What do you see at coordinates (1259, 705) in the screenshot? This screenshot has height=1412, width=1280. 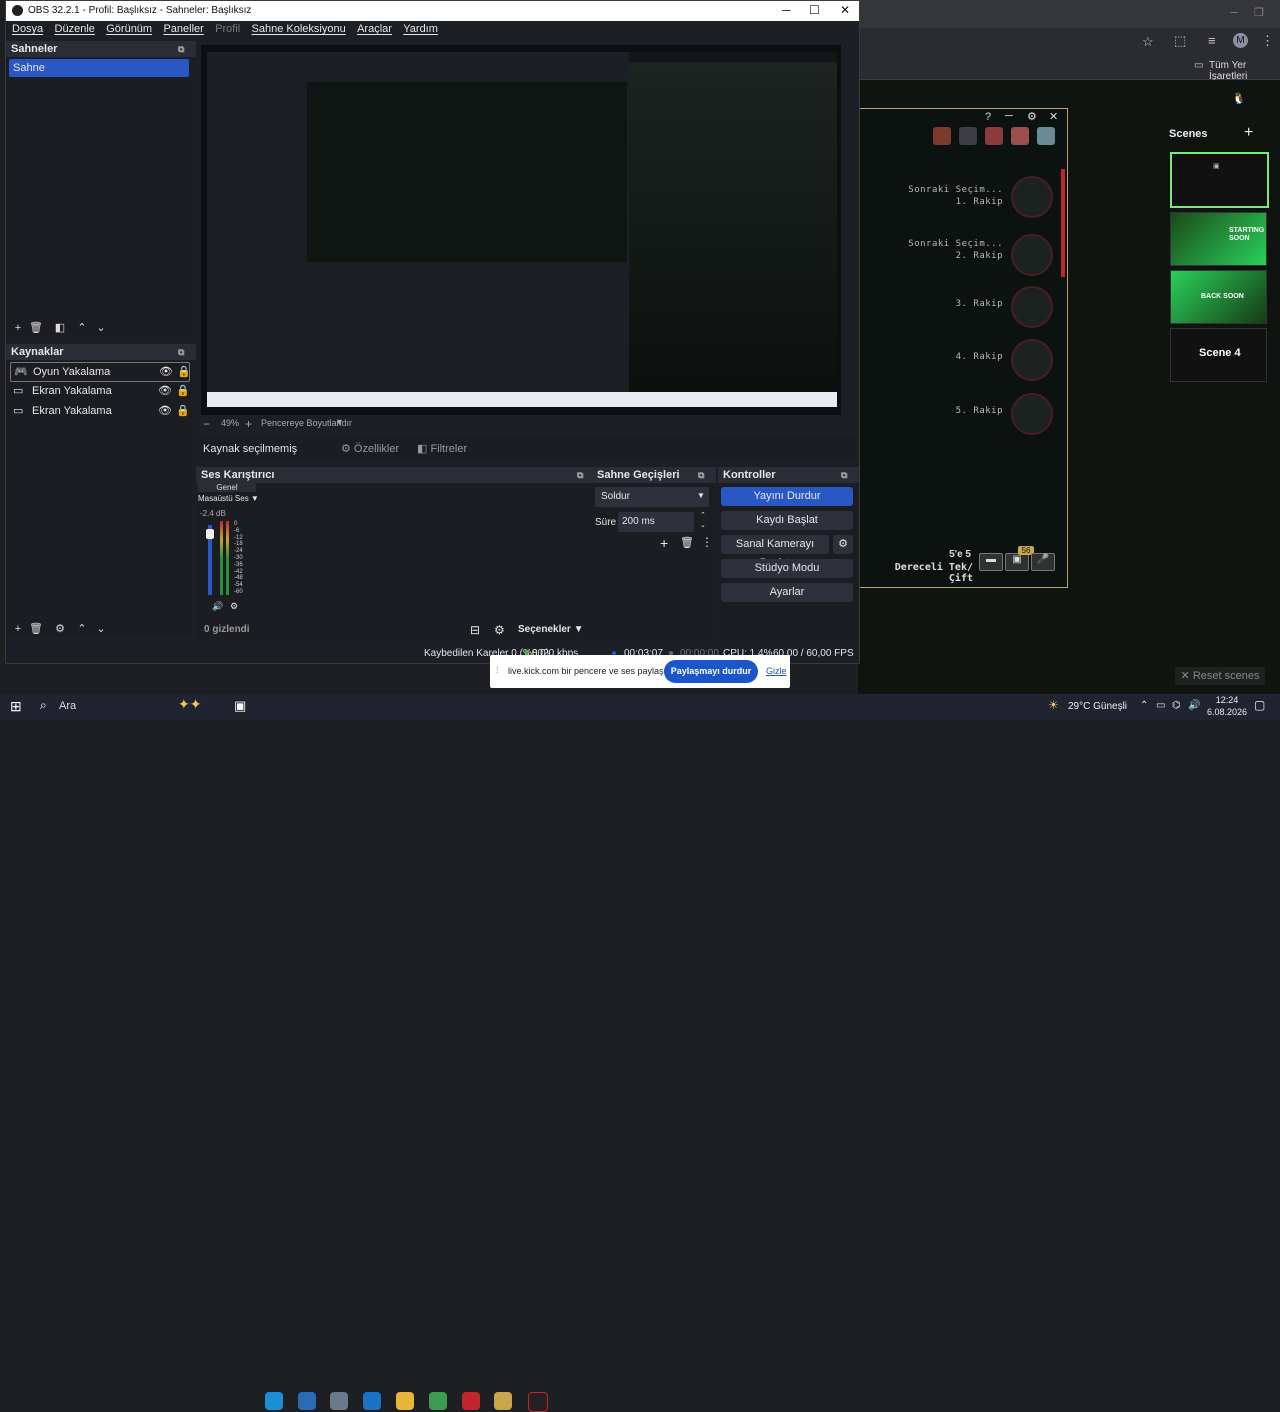 I see `notifications-icon: ▢` at bounding box center [1259, 705].